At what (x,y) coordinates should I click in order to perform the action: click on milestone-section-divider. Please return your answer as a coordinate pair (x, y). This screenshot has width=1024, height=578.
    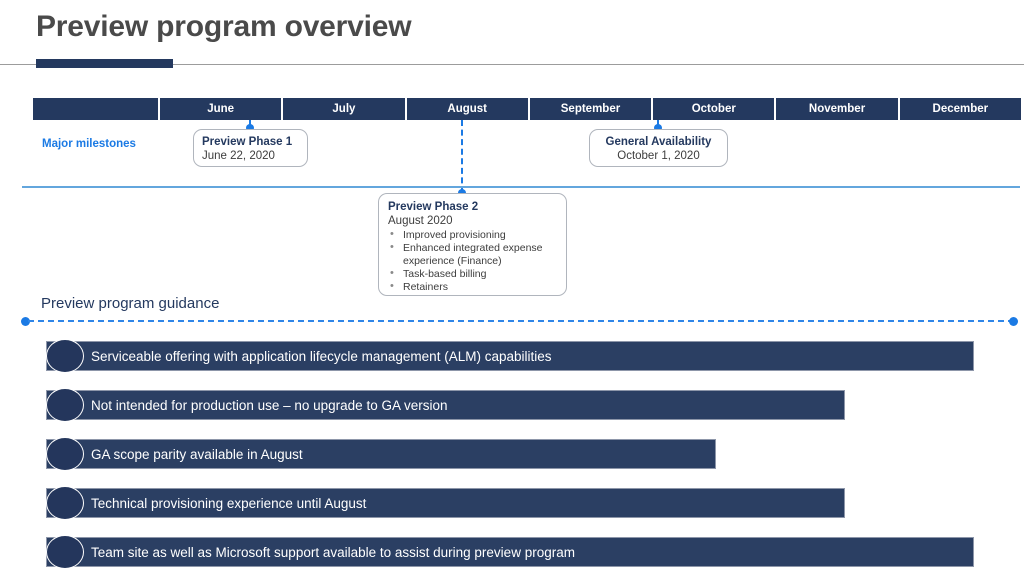
    Looking at the image, I should click on (521, 187).